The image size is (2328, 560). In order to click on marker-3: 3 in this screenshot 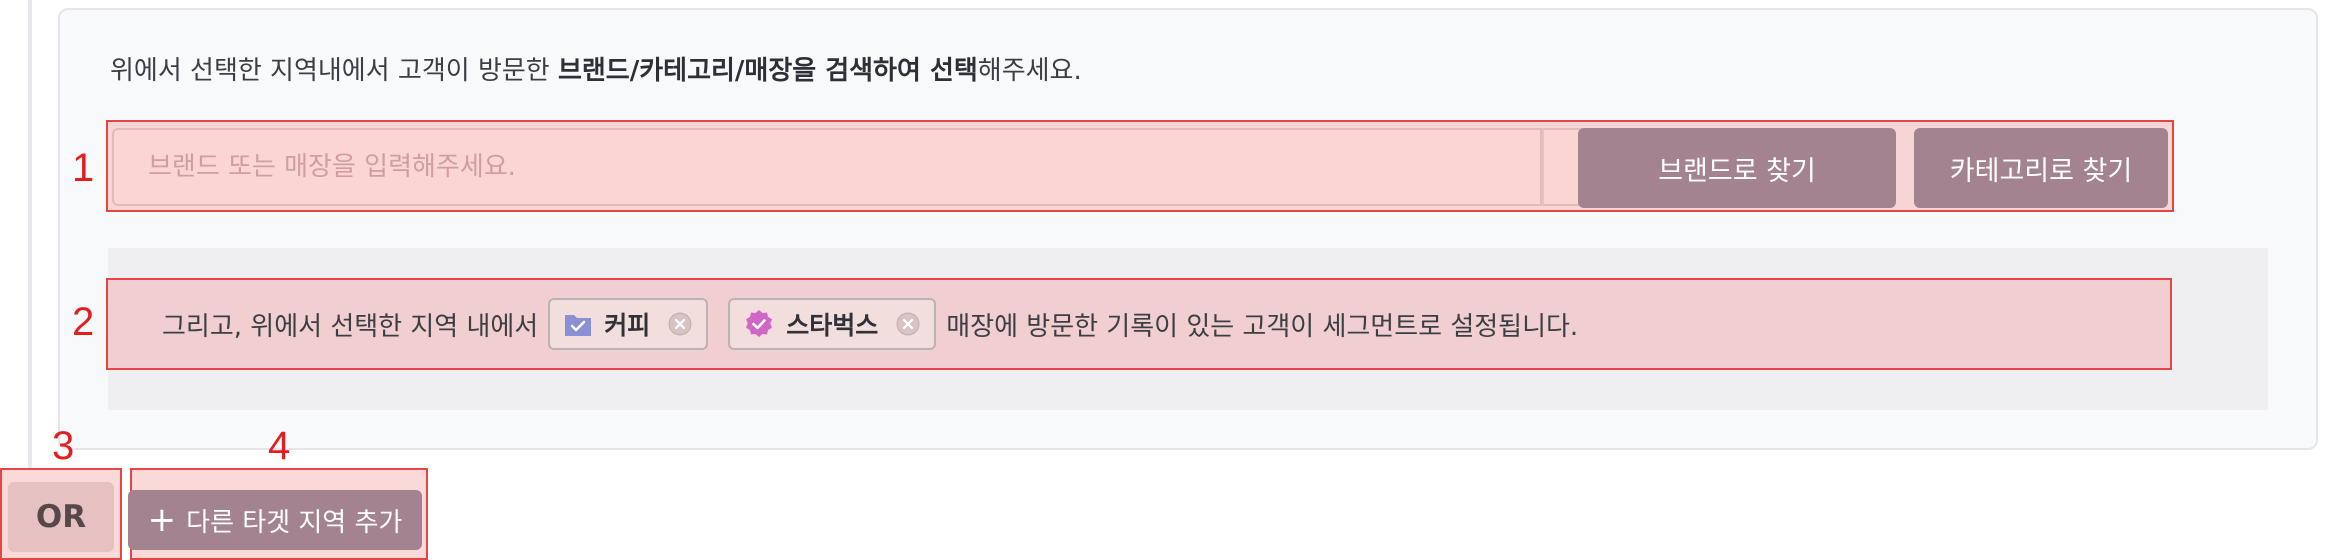, I will do `click(63, 446)`.